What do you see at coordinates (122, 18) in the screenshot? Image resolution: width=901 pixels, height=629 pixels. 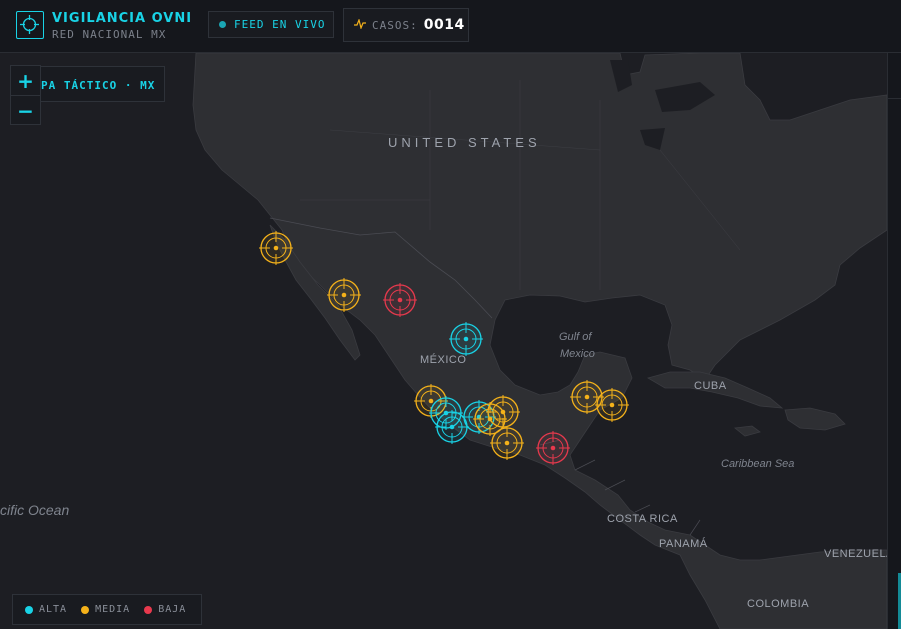 I see `app-title: VIGILANCIA OVNI` at bounding box center [122, 18].